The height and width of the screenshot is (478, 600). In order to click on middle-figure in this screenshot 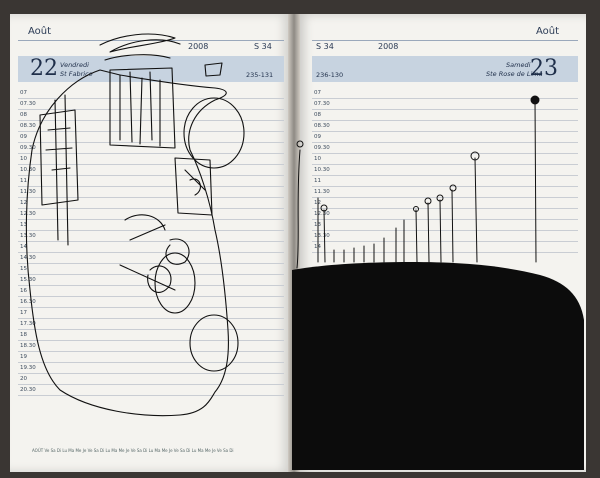, I will do `click(166, 225)`.